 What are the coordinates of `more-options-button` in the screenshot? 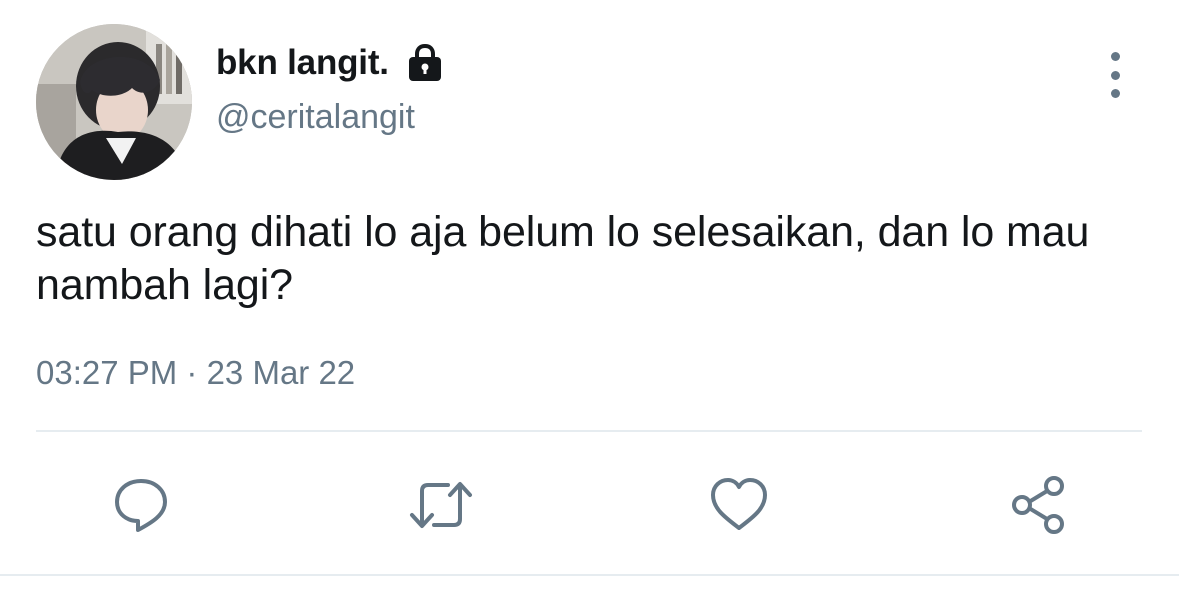 It's located at (1115, 75).